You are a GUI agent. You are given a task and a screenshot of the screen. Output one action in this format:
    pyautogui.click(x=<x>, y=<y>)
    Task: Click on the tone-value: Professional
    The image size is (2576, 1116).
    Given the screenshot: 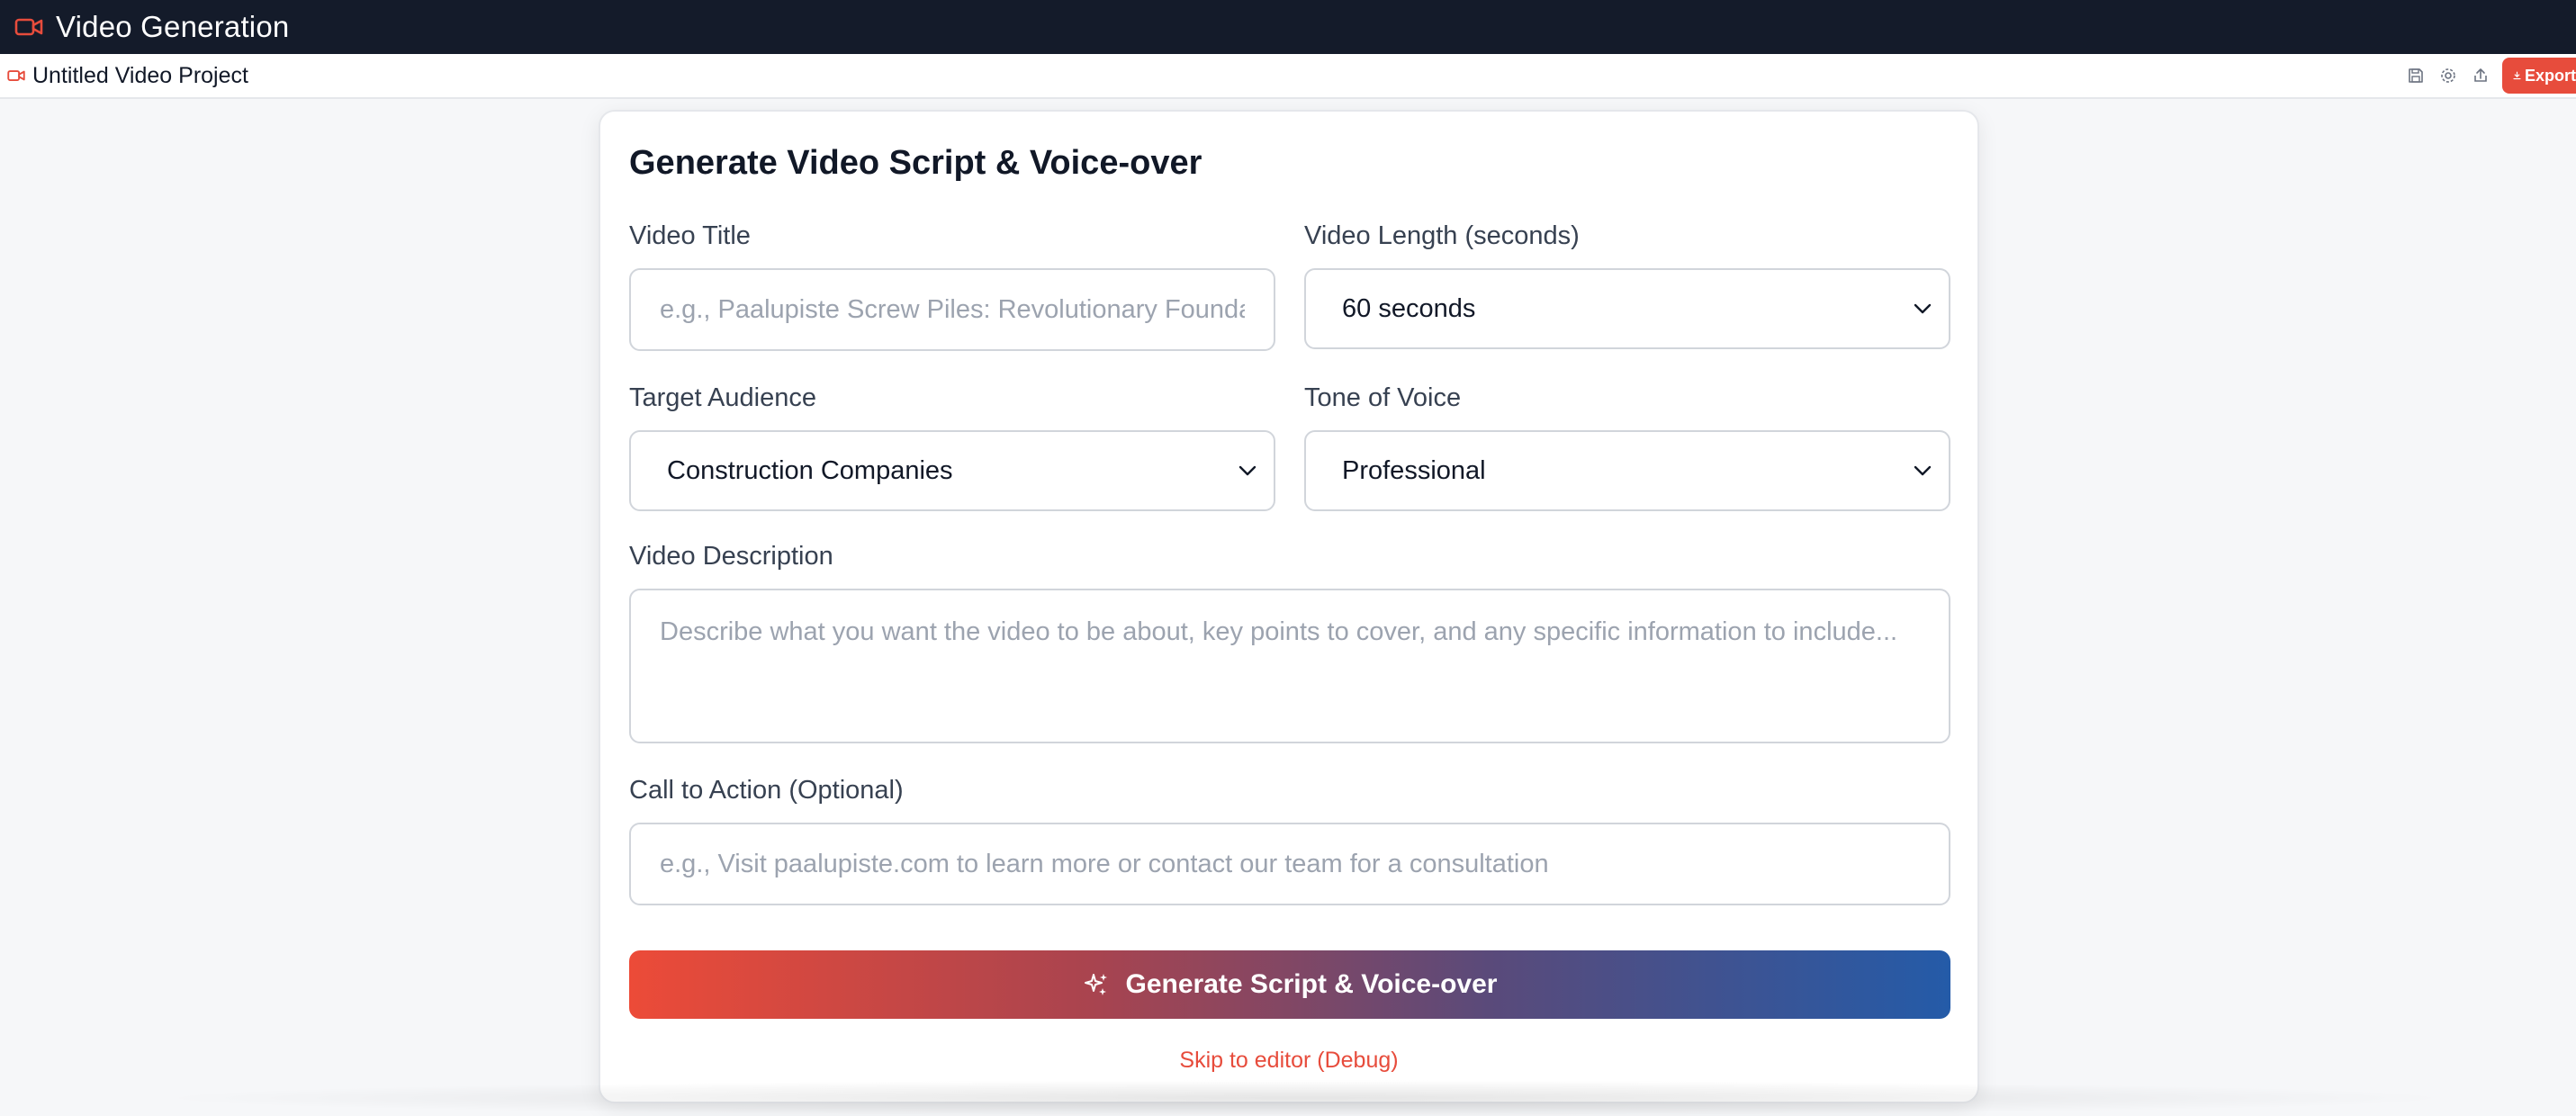 What is the action you would take?
    pyautogui.click(x=1414, y=470)
    